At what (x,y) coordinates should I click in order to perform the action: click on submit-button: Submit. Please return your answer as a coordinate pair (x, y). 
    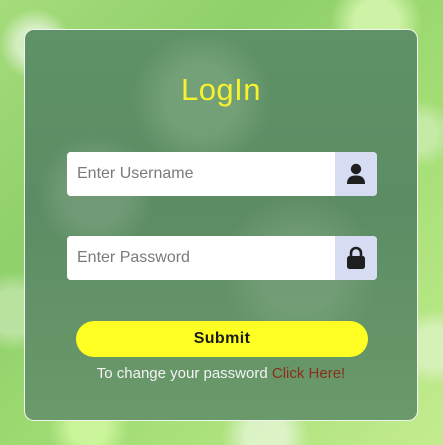
    Looking at the image, I should click on (222, 339).